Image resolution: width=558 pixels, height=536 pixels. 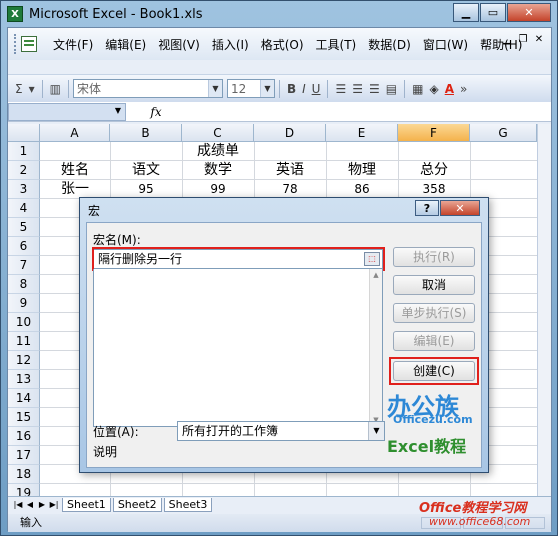 I want to click on row-header: 8, so click(x=24, y=284).